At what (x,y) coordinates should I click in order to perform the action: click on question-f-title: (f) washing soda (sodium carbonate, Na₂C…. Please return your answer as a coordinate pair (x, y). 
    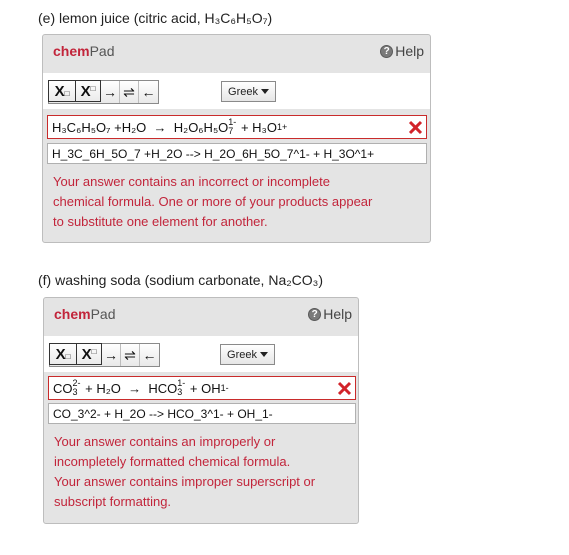
    Looking at the image, I should click on (181, 280).